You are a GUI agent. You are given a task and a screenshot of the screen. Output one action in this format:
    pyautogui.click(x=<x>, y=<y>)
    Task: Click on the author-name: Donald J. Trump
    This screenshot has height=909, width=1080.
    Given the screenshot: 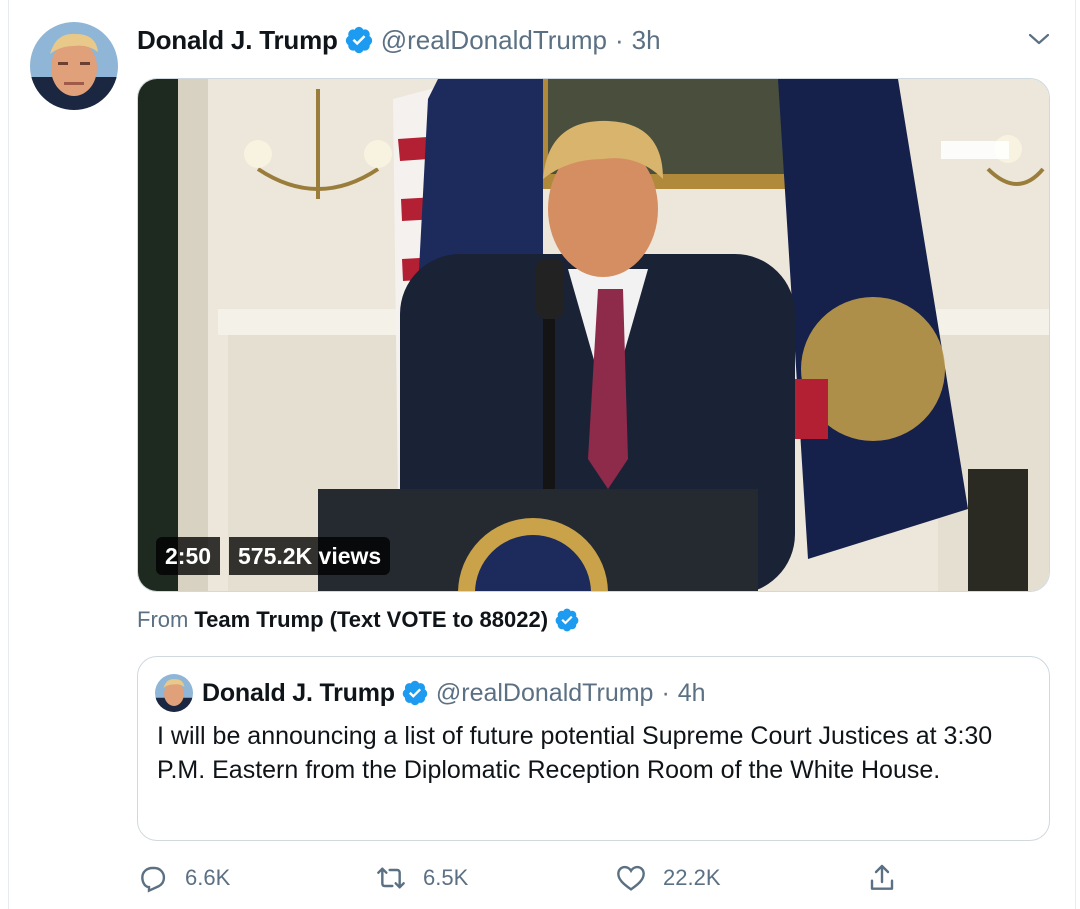 What is the action you would take?
    pyautogui.click(x=237, y=40)
    